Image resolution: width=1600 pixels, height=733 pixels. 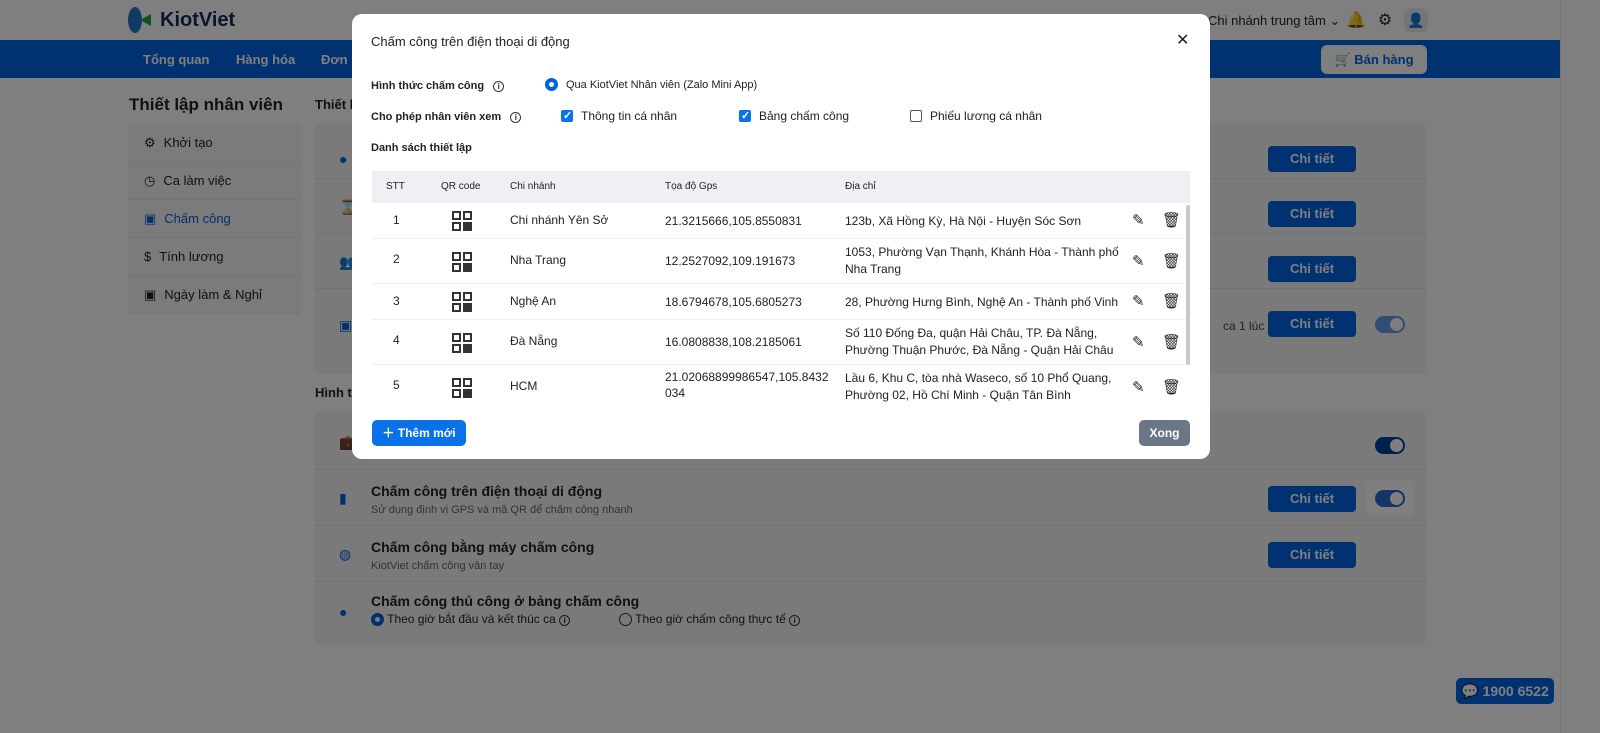 I want to click on row-gps: 18.6794678,105.6805273, so click(x=733, y=302).